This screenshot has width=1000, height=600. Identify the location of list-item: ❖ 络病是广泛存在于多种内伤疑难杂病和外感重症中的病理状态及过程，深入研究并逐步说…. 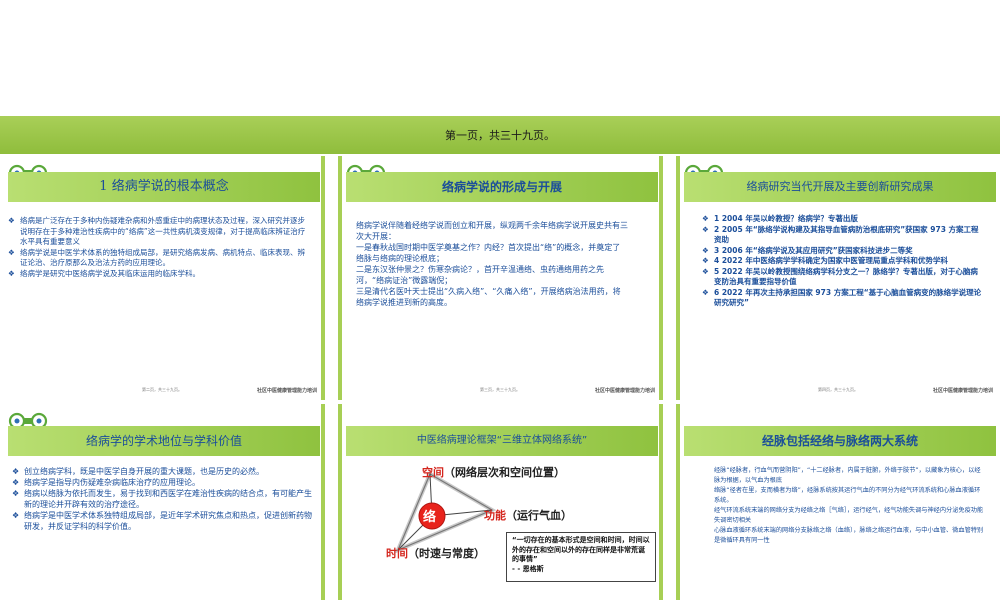
(157, 231).